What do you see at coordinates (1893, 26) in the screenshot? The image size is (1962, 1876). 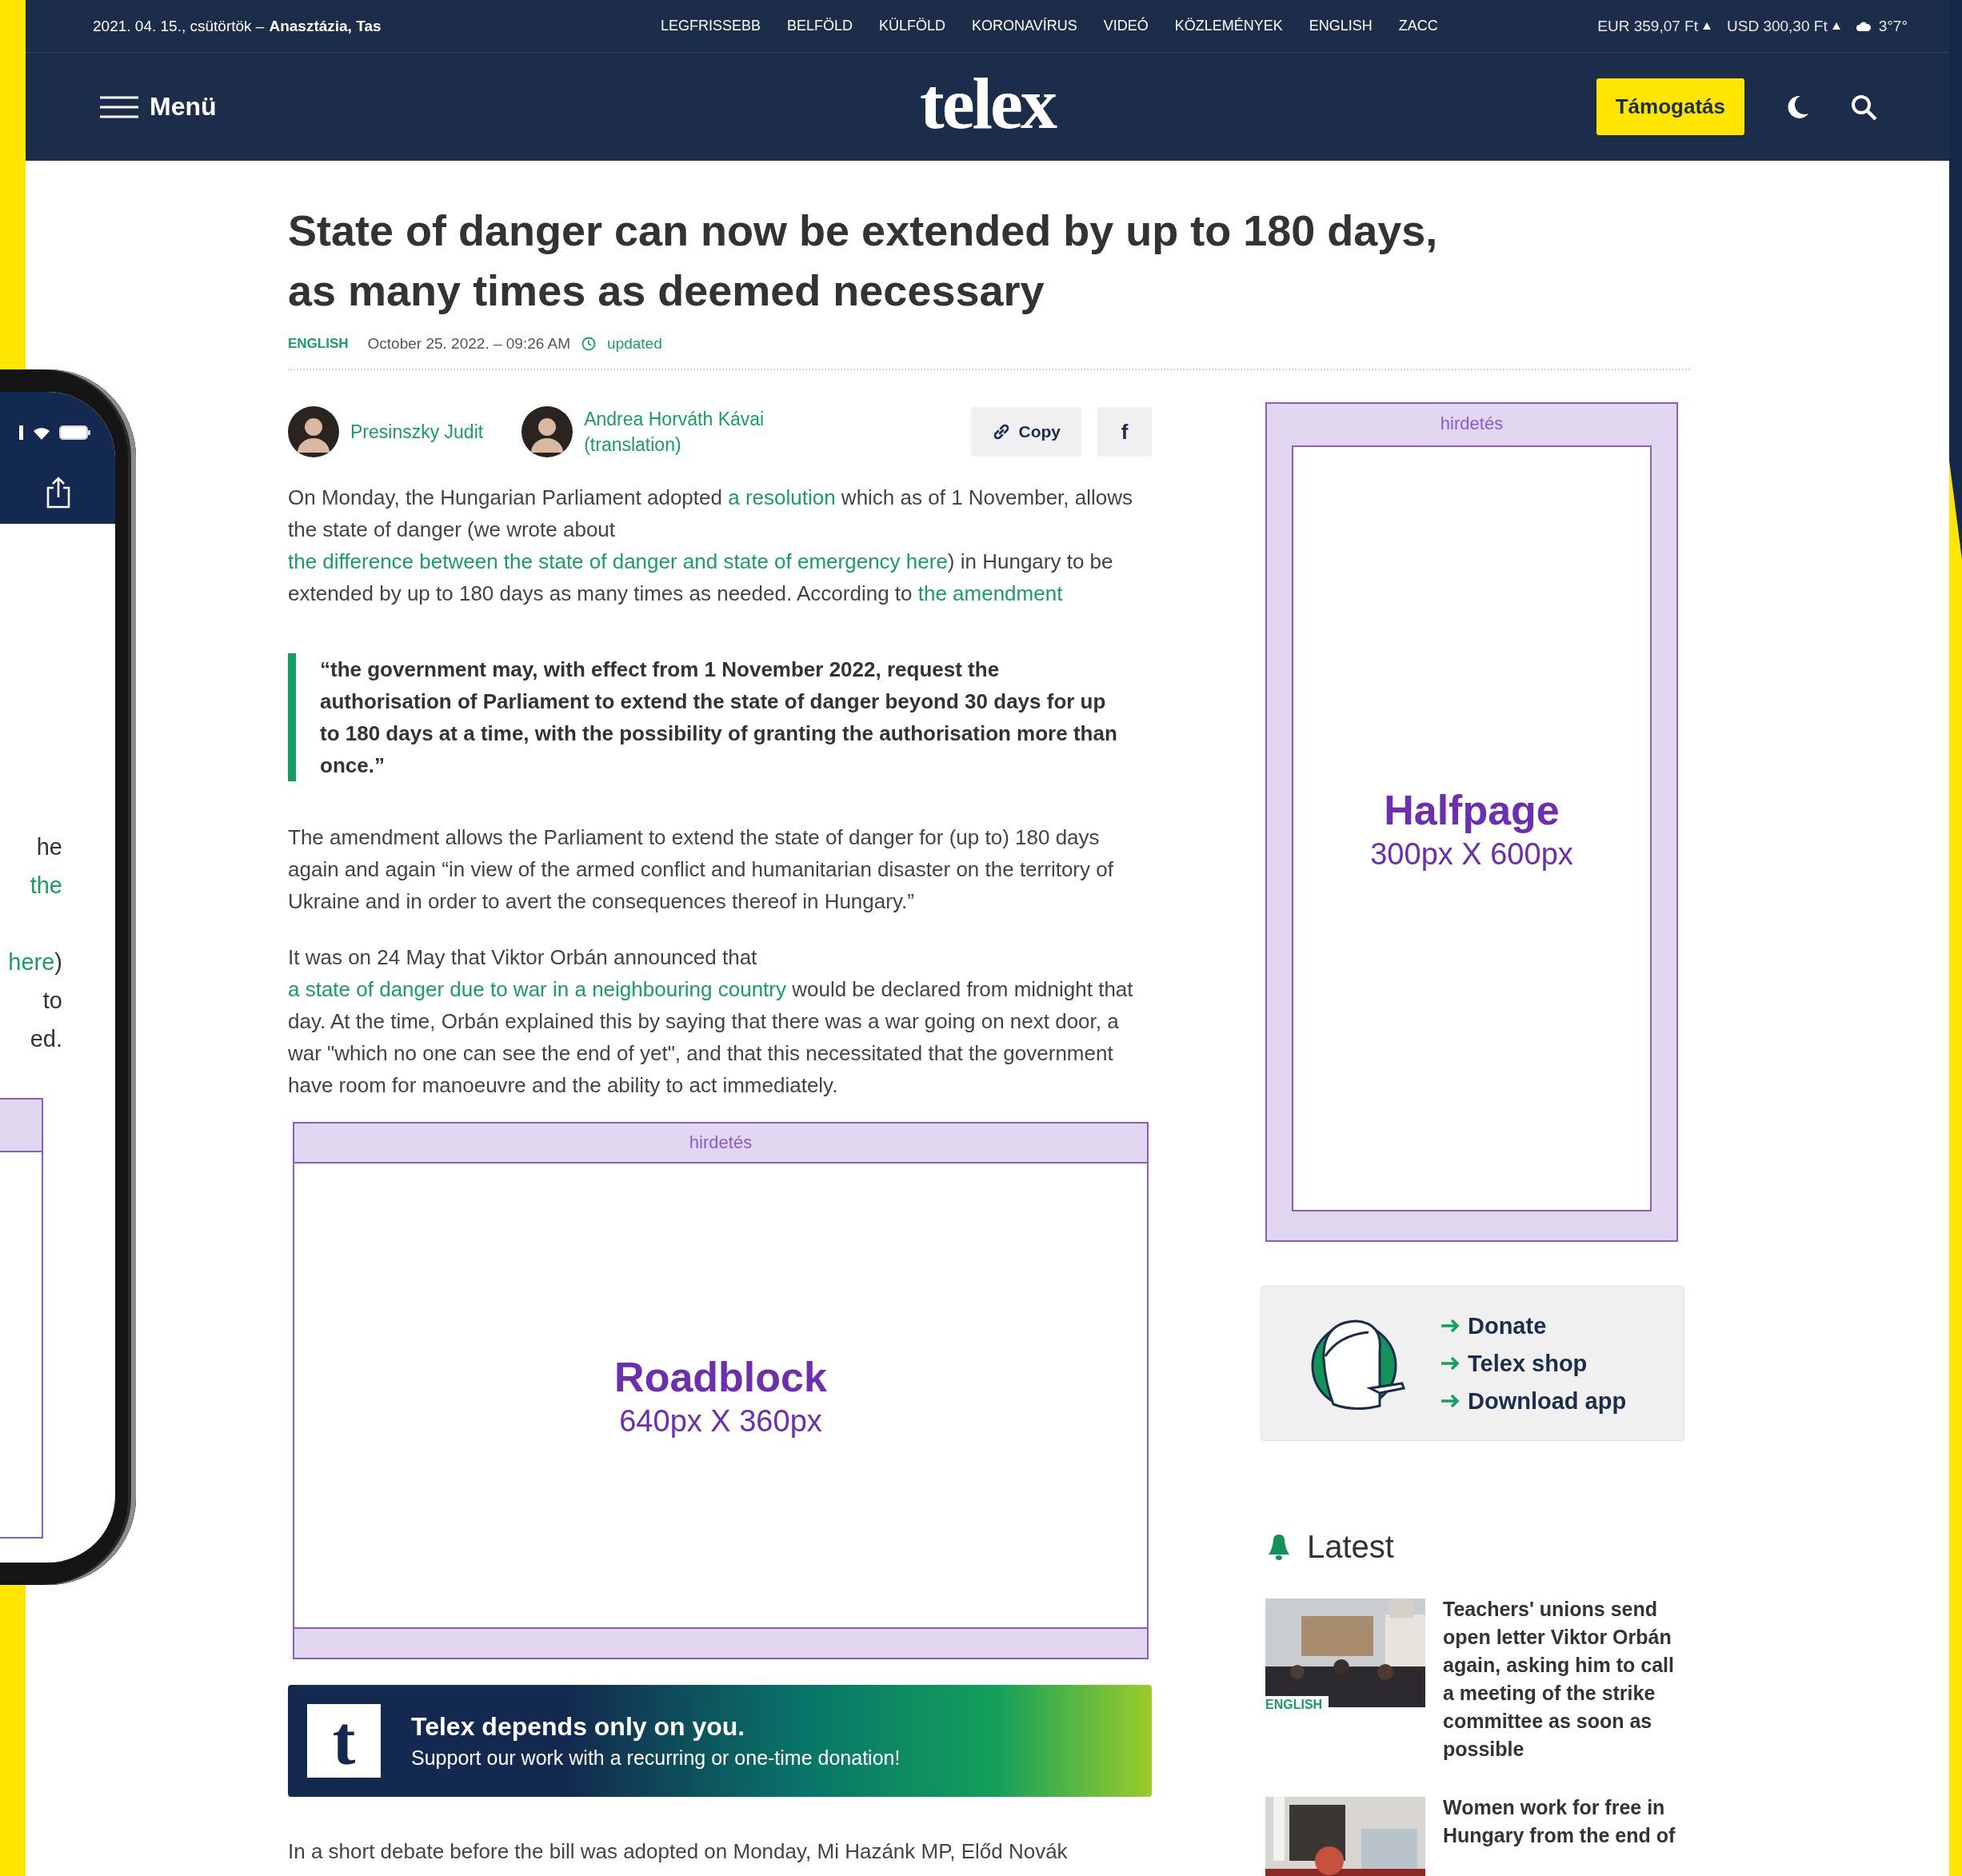 I see `weather-text: 3°7°` at bounding box center [1893, 26].